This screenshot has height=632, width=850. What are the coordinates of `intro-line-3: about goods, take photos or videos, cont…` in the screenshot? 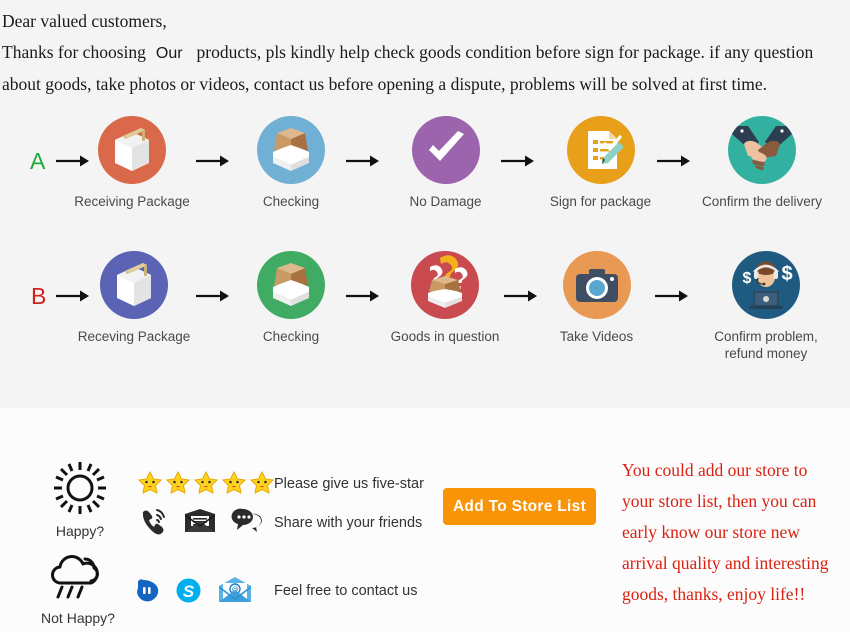 It's located at (384, 84).